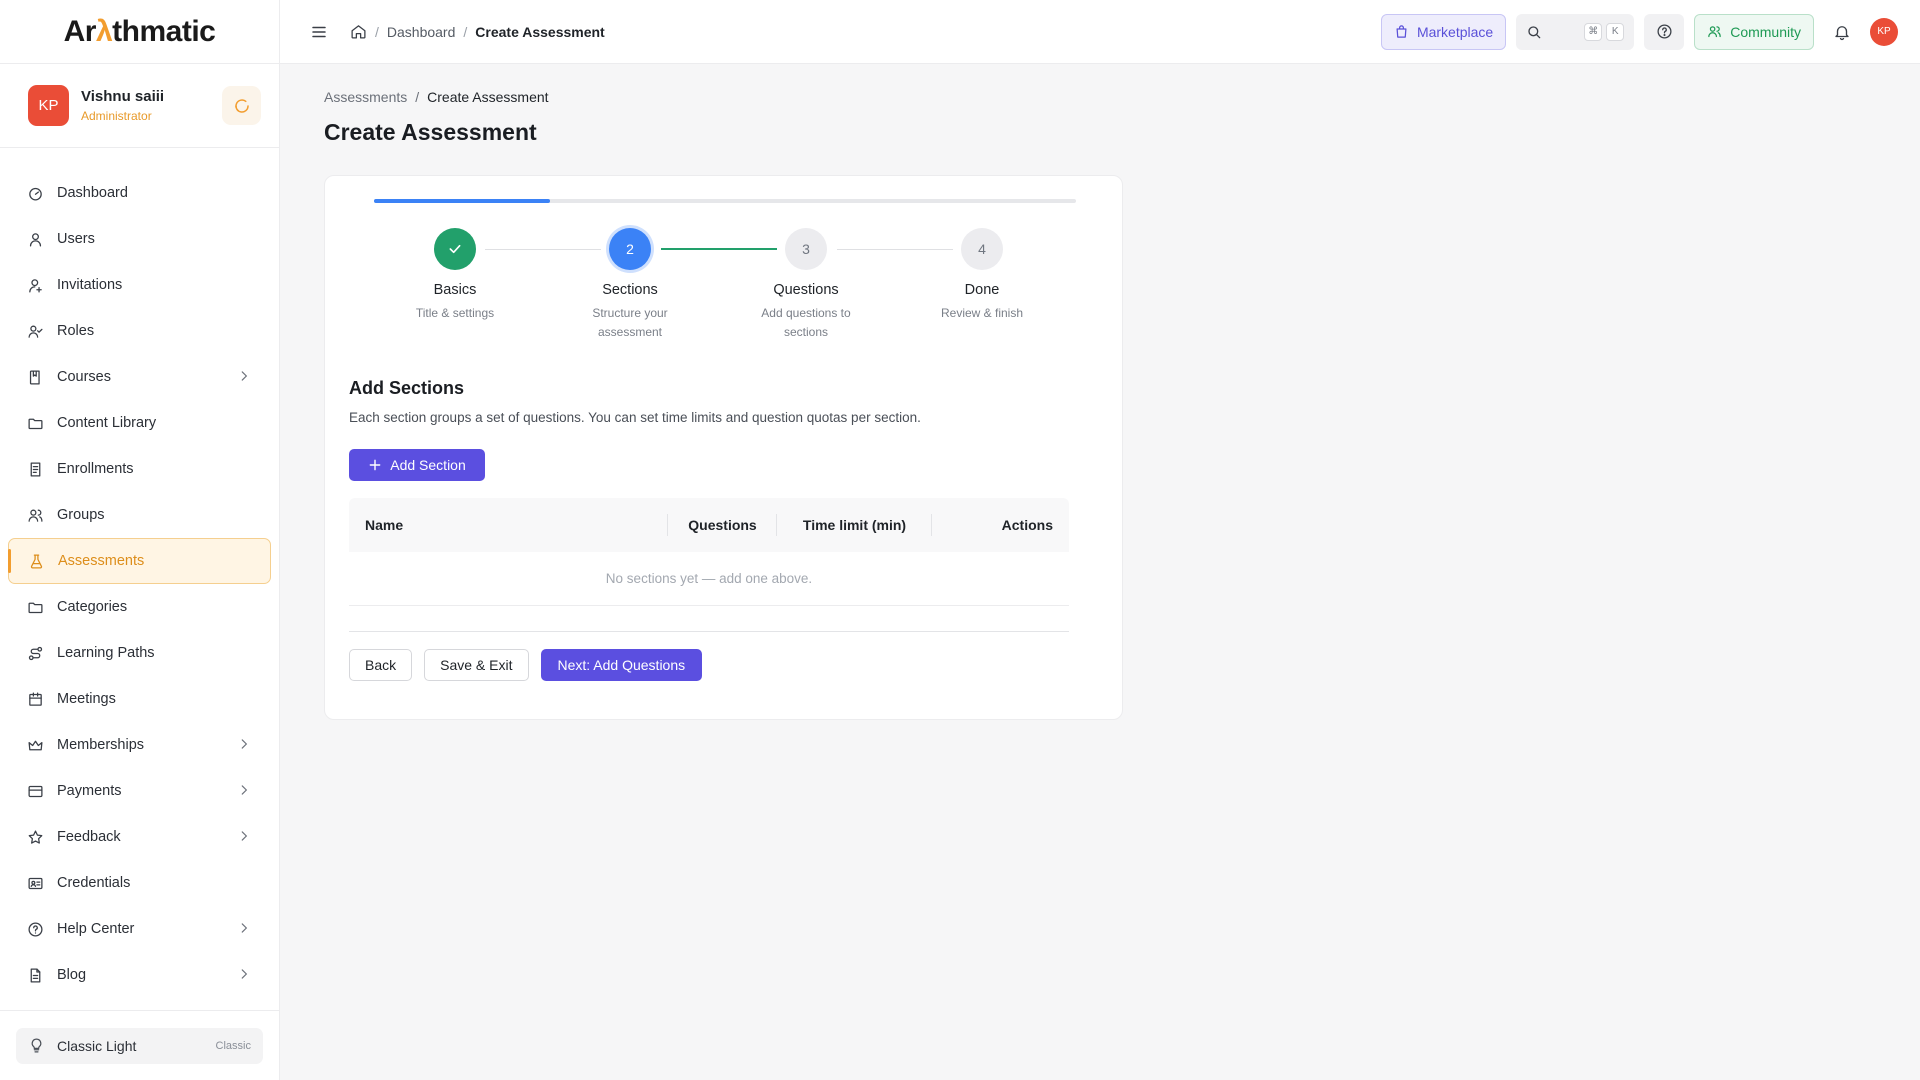  Describe the element at coordinates (982, 275) in the screenshot. I see `wizard-step-done: 4 Done Review & finish` at that location.